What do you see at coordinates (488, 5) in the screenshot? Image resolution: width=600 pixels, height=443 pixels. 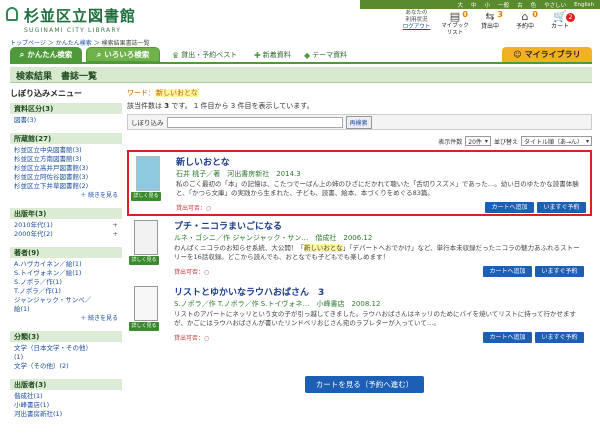 I see `font-small-option: 小` at bounding box center [488, 5].